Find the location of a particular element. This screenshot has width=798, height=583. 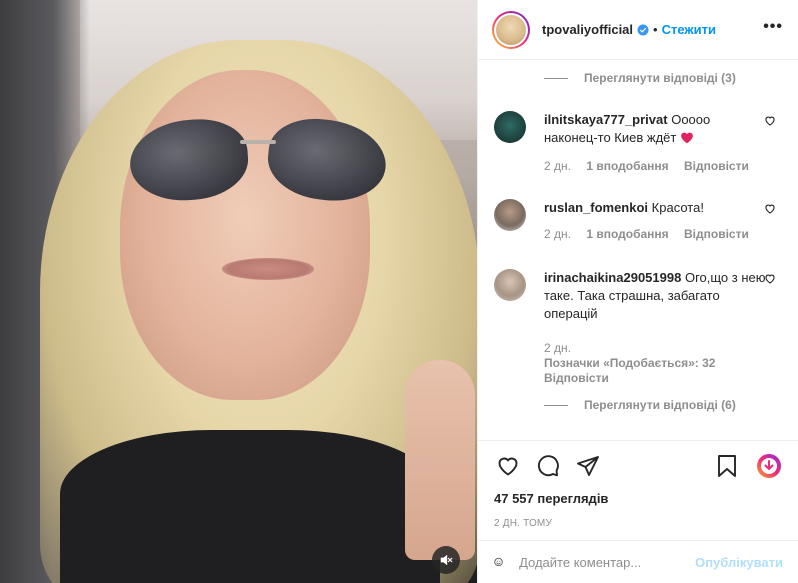

view-replies-button: Переглянути відповіді (6) is located at coordinates (640, 405).